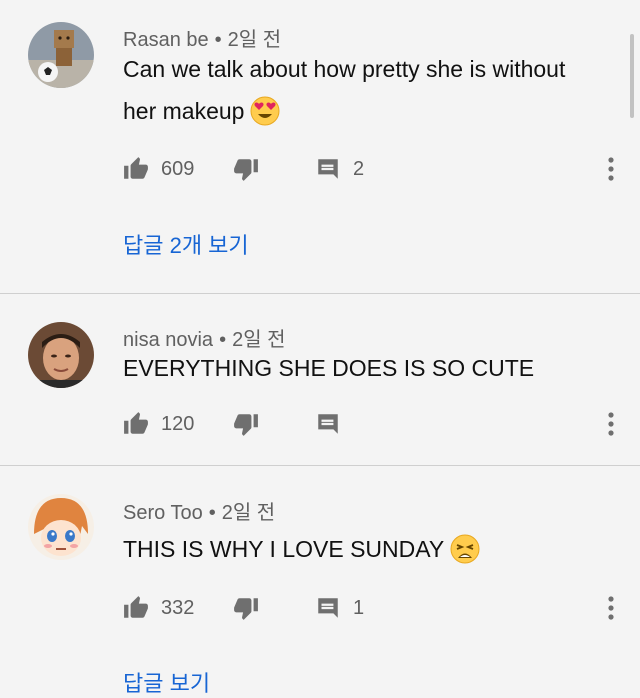 This screenshot has width=640, height=698. I want to click on like-button: 609, so click(158, 169).